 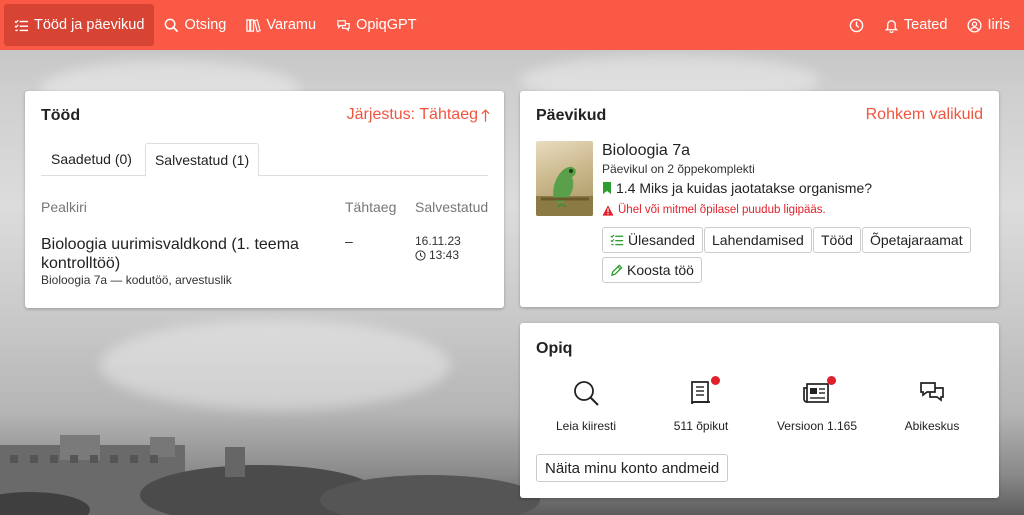 What do you see at coordinates (386, 25) in the screenshot?
I see `nav-gpt-label: OpiqGPT` at bounding box center [386, 25].